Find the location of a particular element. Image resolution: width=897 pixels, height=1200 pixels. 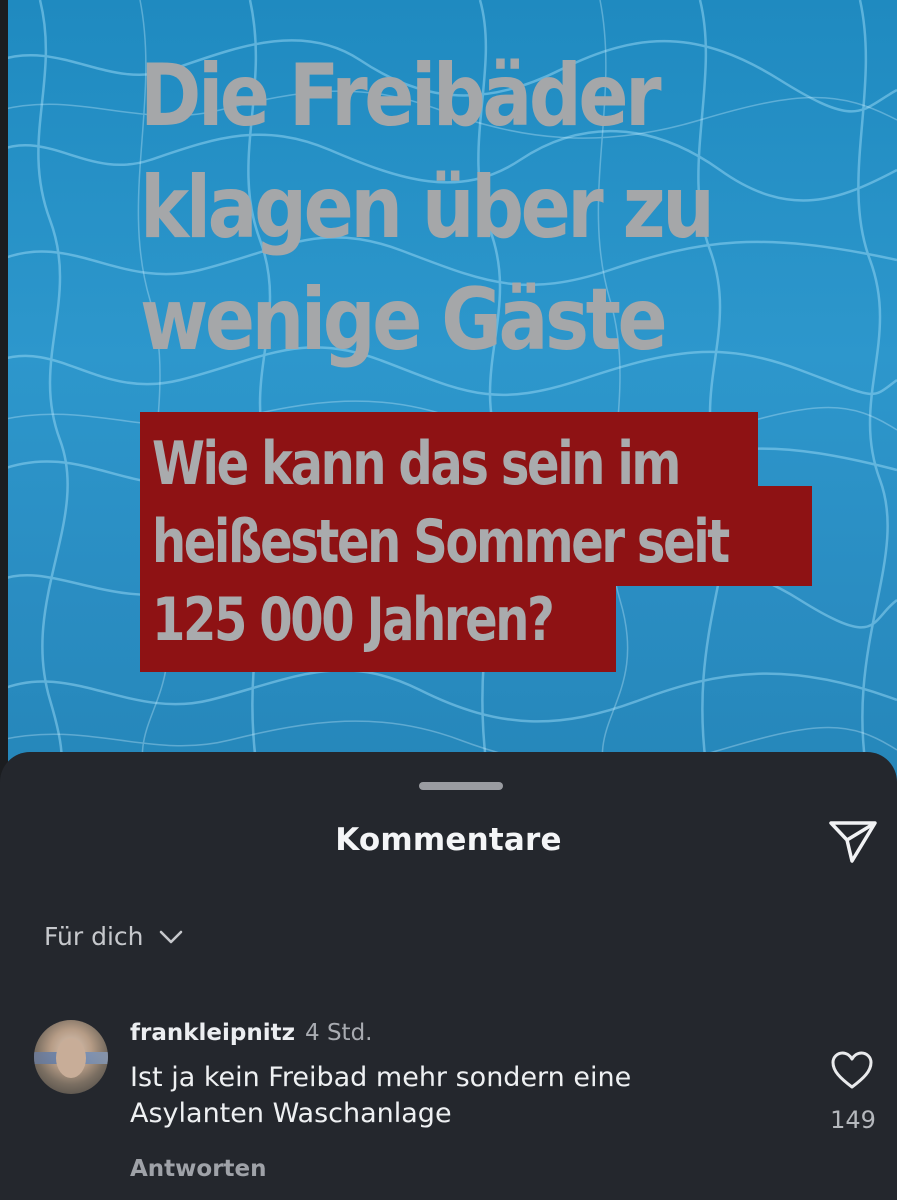

chevron-down-icon is located at coordinates (170, 936).